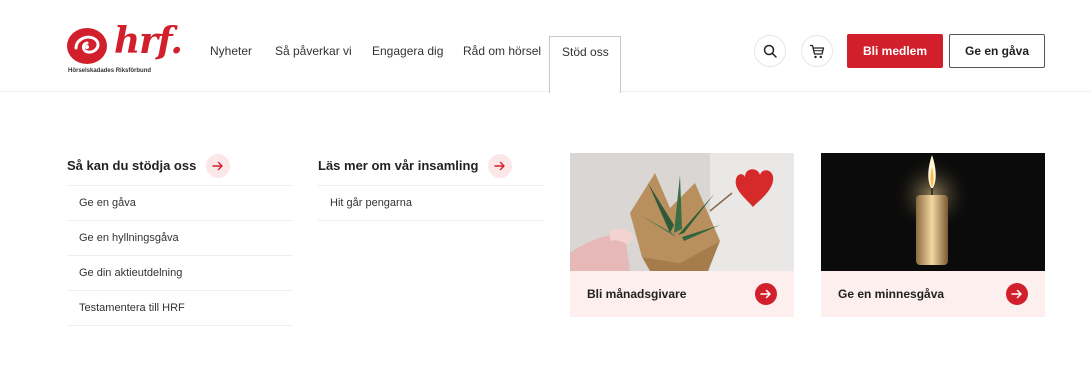  Describe the element at coordinates (502, 51) in the screenshot. I see `nav-item-rad-om-horsel: Råd om hörsel` at that location.